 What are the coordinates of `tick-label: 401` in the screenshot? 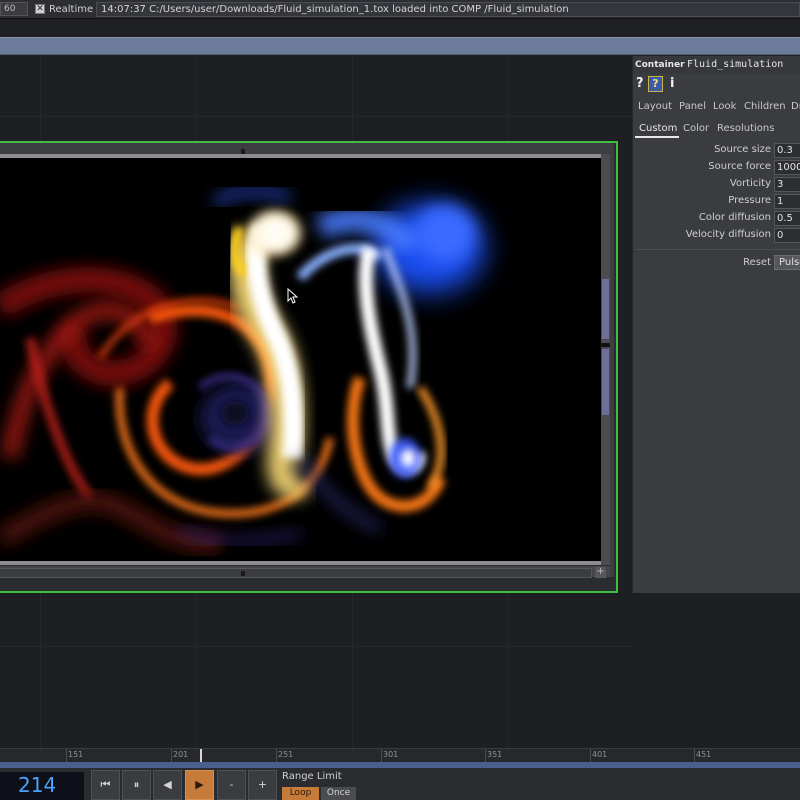 It's located at (600, 754).